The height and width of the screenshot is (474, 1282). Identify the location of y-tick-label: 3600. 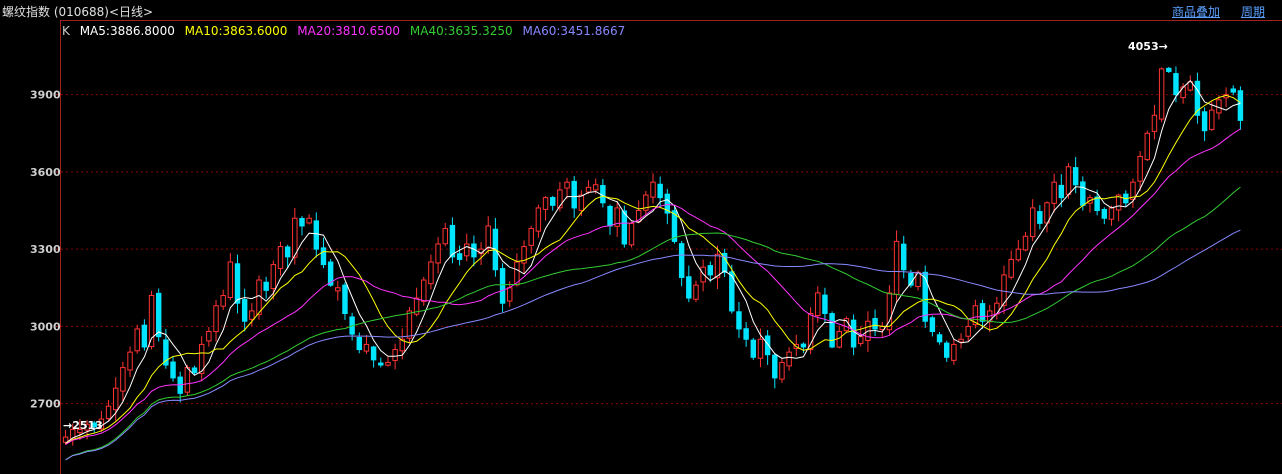
(45, 172).